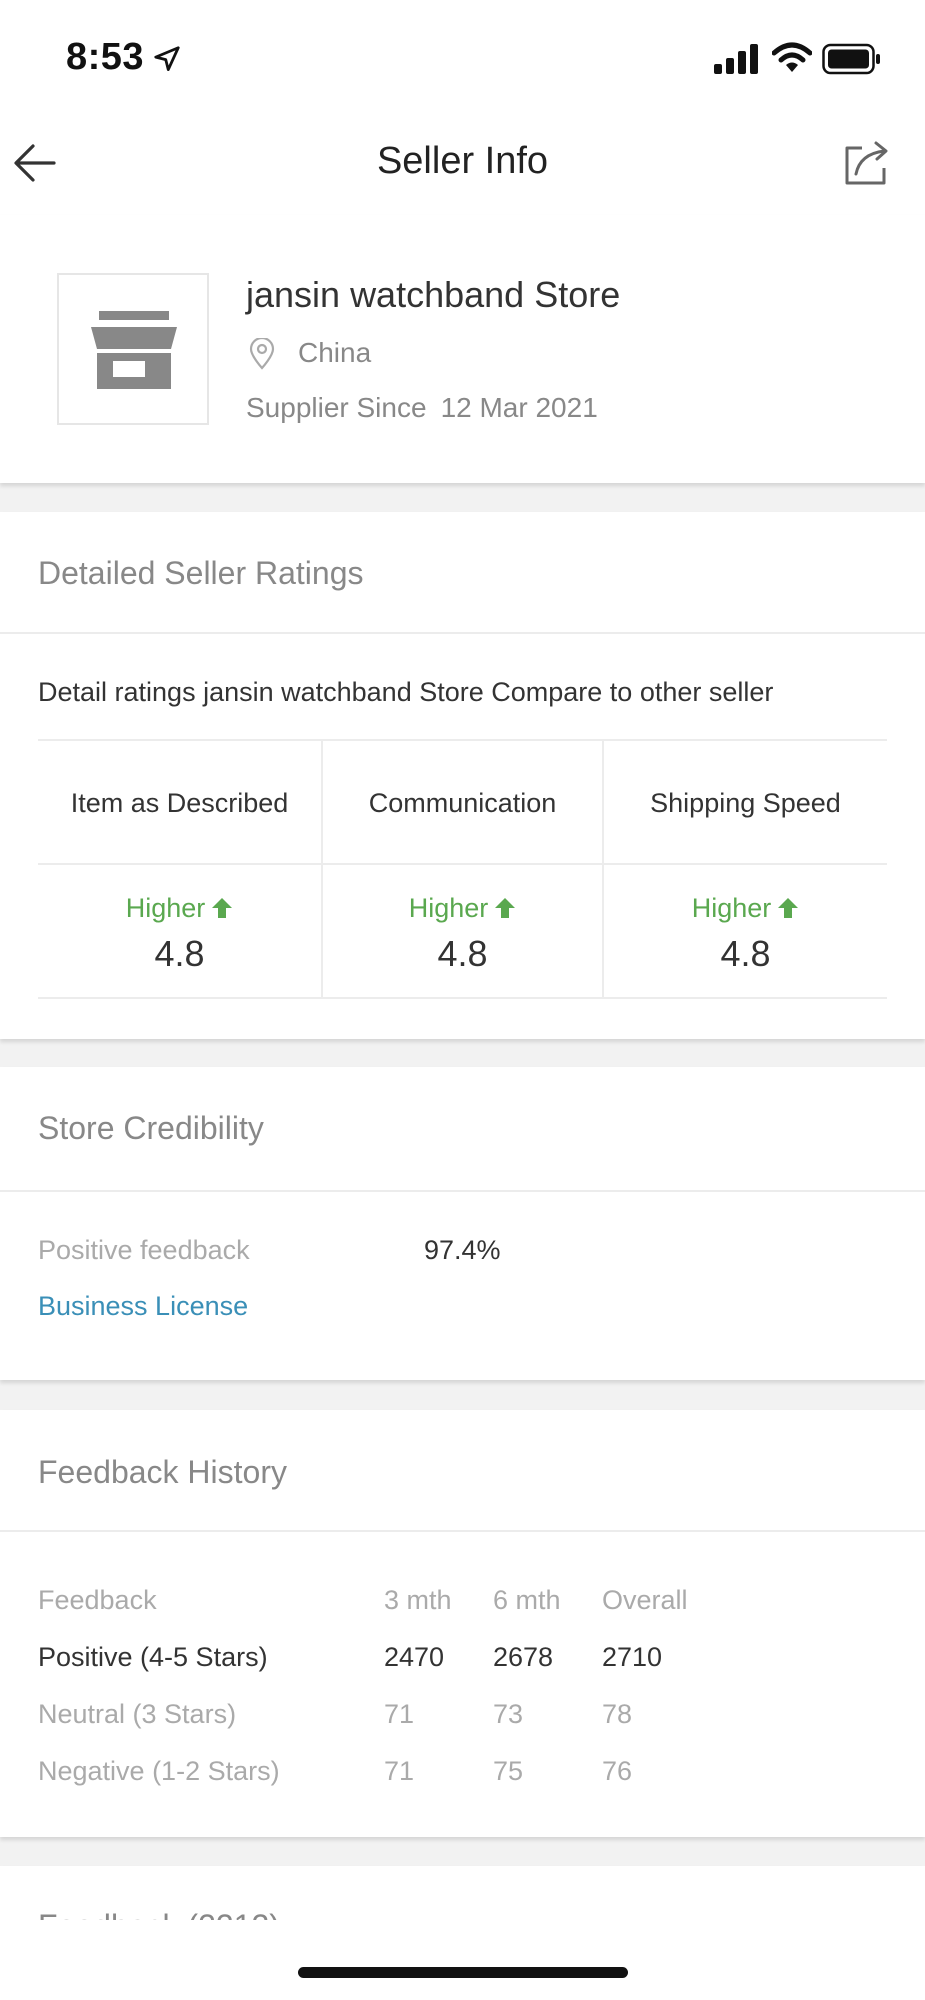 This screenshot has width=925, height=2000. Describe the element at coordinates (162, 1472) in the screenshot. I see `feedback-history-title: Feedback History` at that location.